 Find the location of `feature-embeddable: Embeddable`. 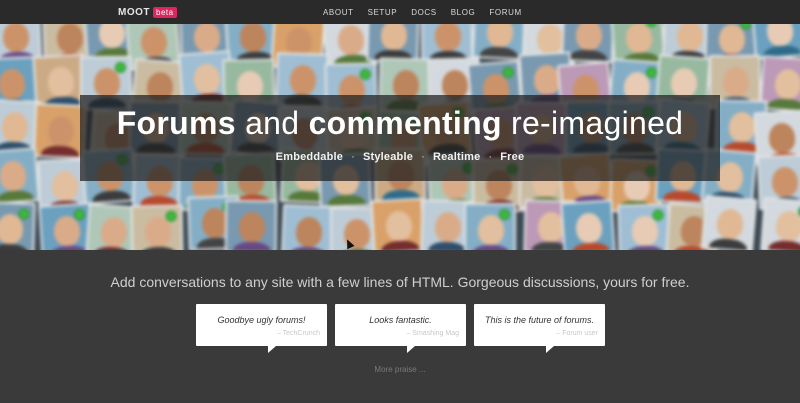

feature-embeddable: Embeddable is located at coordinates (309, 157).